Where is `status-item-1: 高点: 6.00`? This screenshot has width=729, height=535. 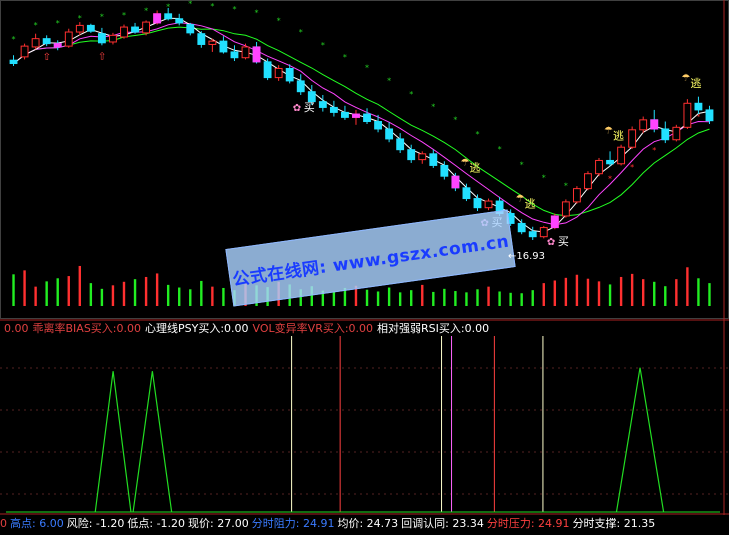 status-item-1: 高点: 6.00 is located at coordinates (37, 523).